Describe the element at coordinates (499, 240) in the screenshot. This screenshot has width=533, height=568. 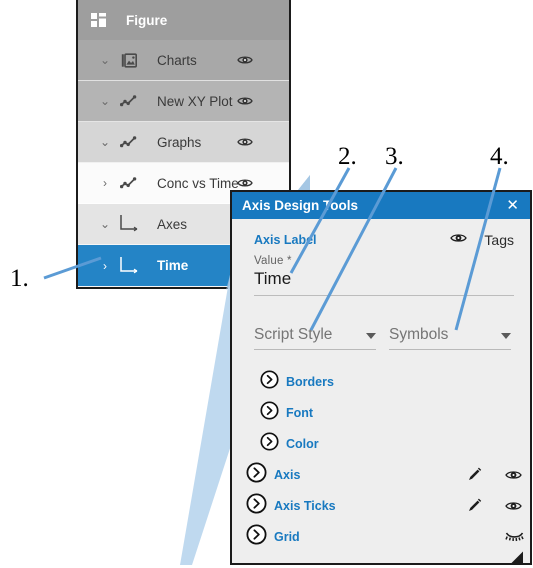
I see `tags-label: Tags` at that location.